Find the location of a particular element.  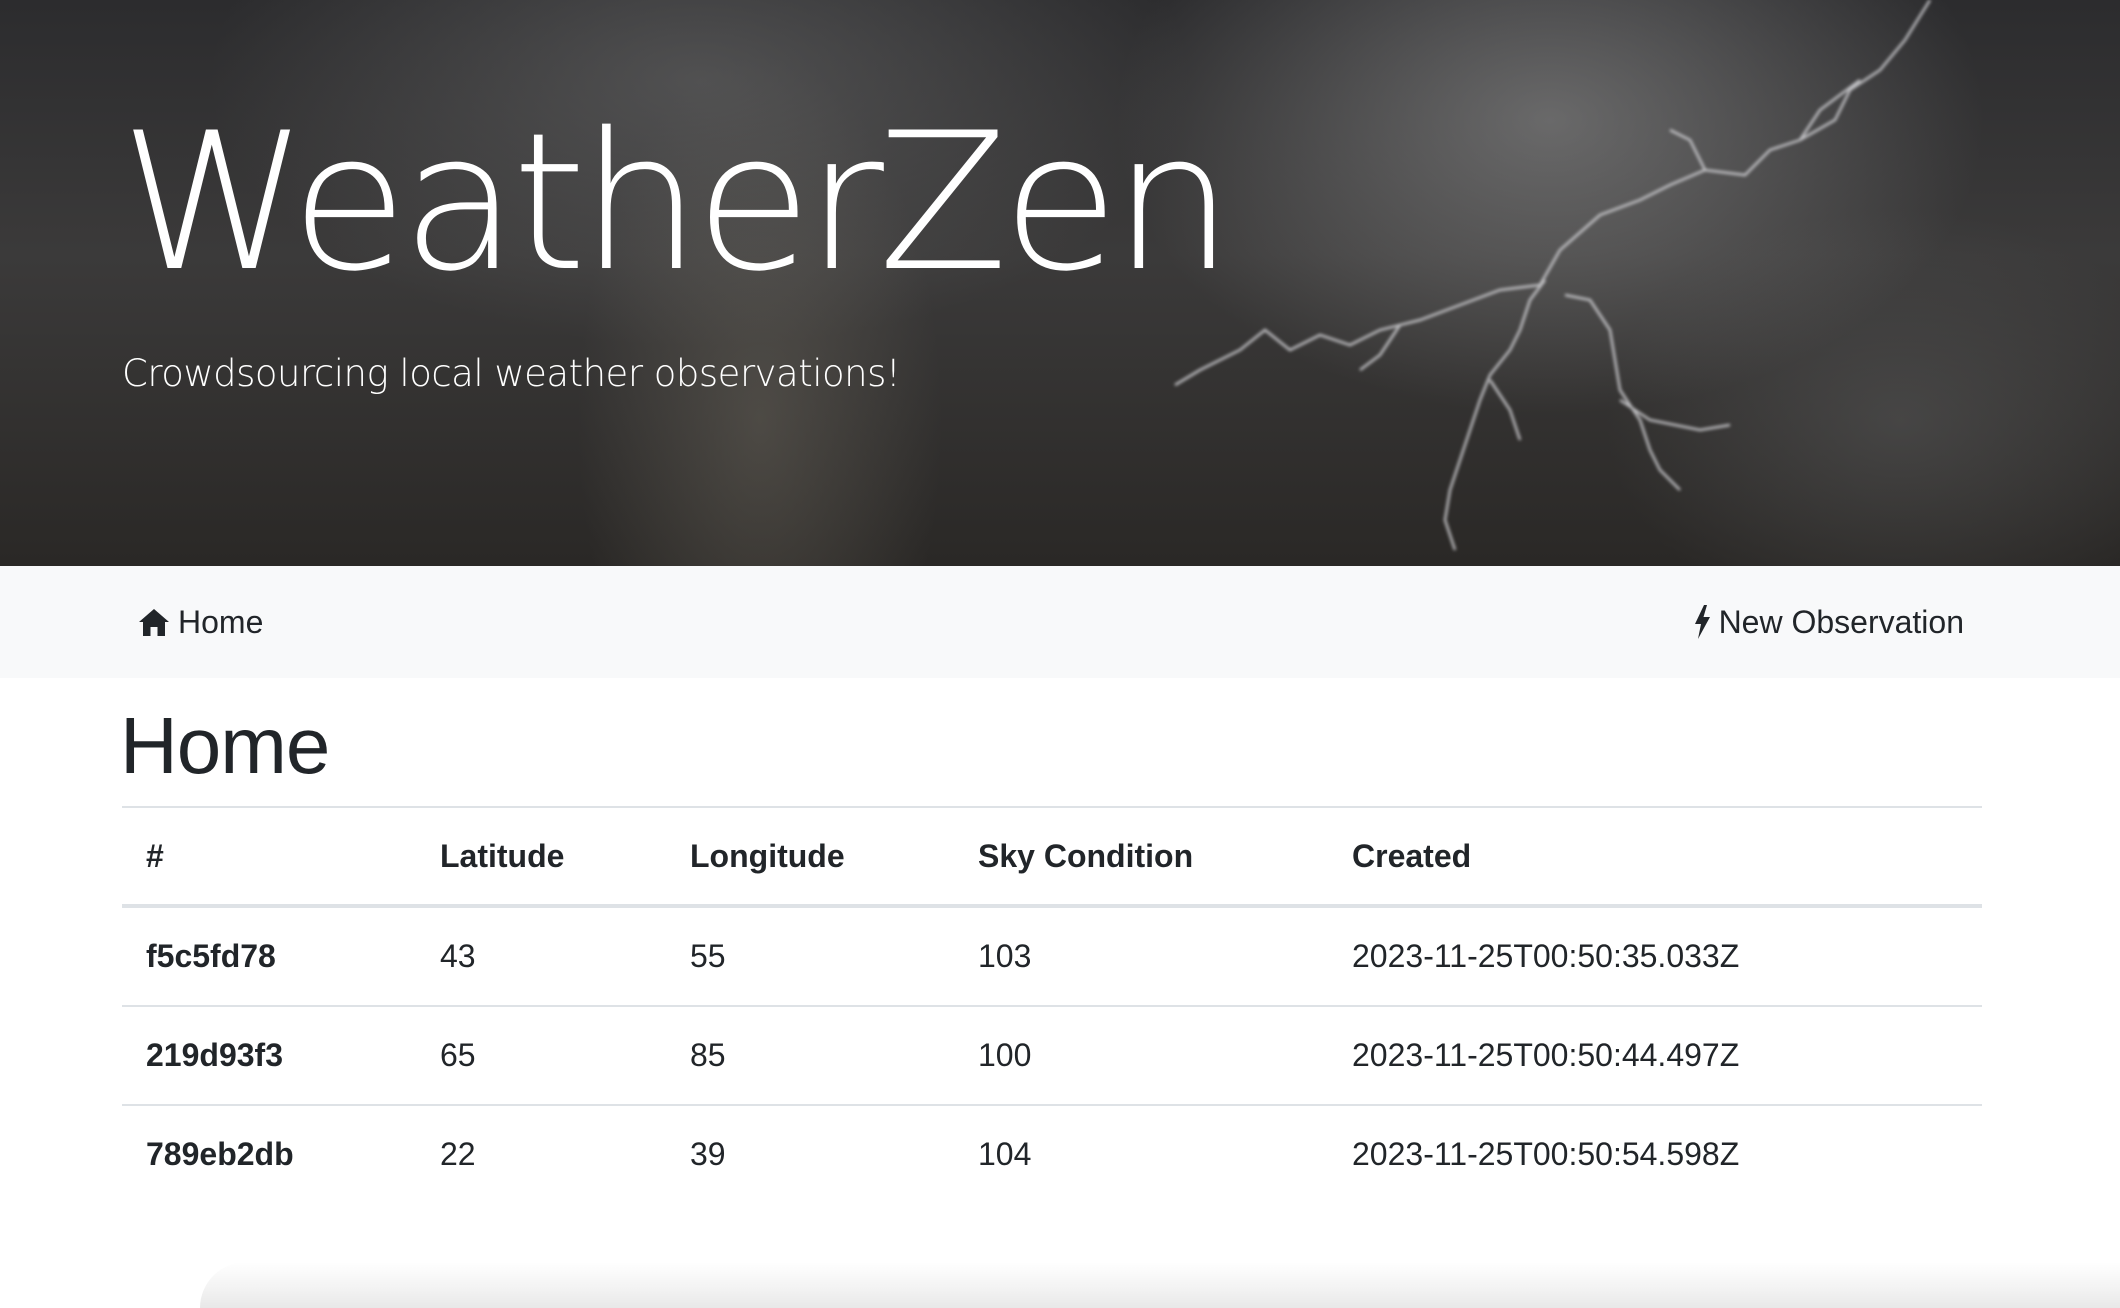

cell-longitude: 55 is located at coordinates (810, 955).